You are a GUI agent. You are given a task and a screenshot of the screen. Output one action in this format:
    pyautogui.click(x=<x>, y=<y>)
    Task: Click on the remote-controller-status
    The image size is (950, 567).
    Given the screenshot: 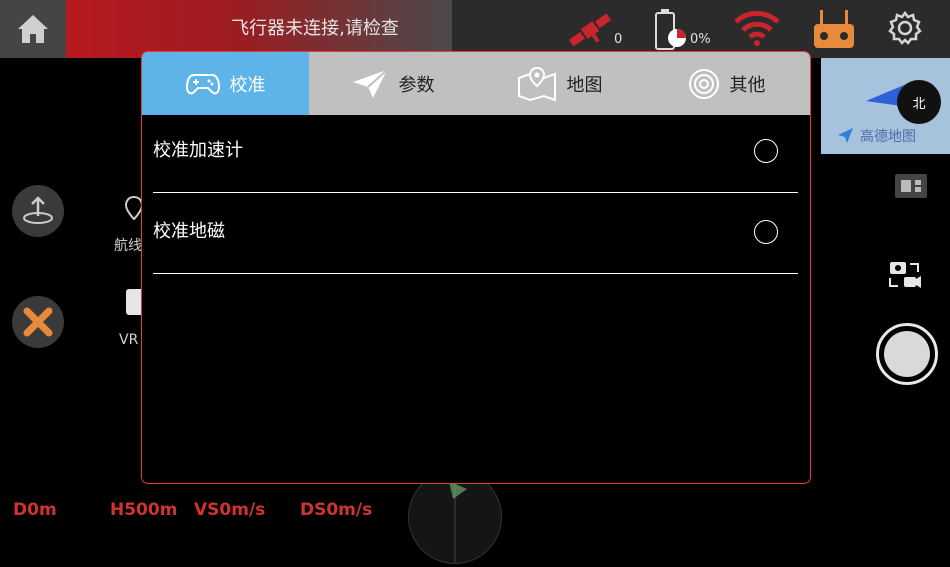 What is the action you would take?
    pyautogui.click(x=834, y=32)
    